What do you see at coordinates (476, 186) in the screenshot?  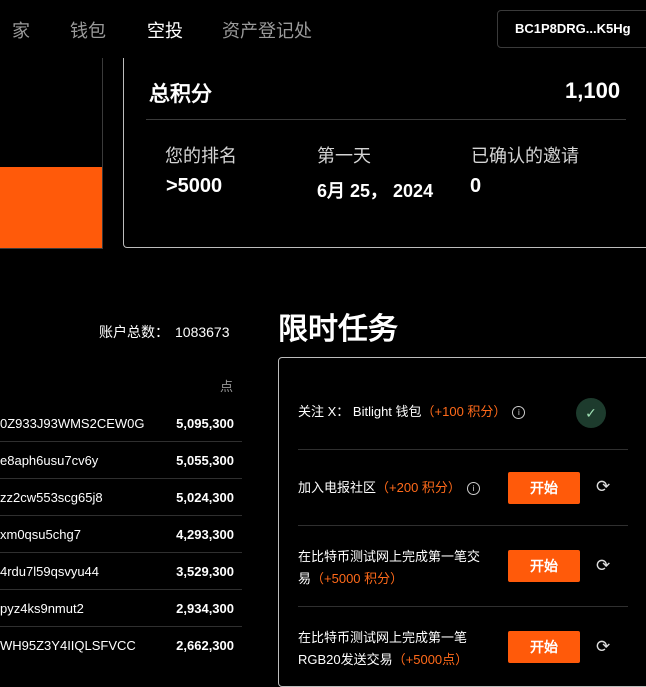 I see `confirmed-invites-value: 0` at bounding box center [476, 186].